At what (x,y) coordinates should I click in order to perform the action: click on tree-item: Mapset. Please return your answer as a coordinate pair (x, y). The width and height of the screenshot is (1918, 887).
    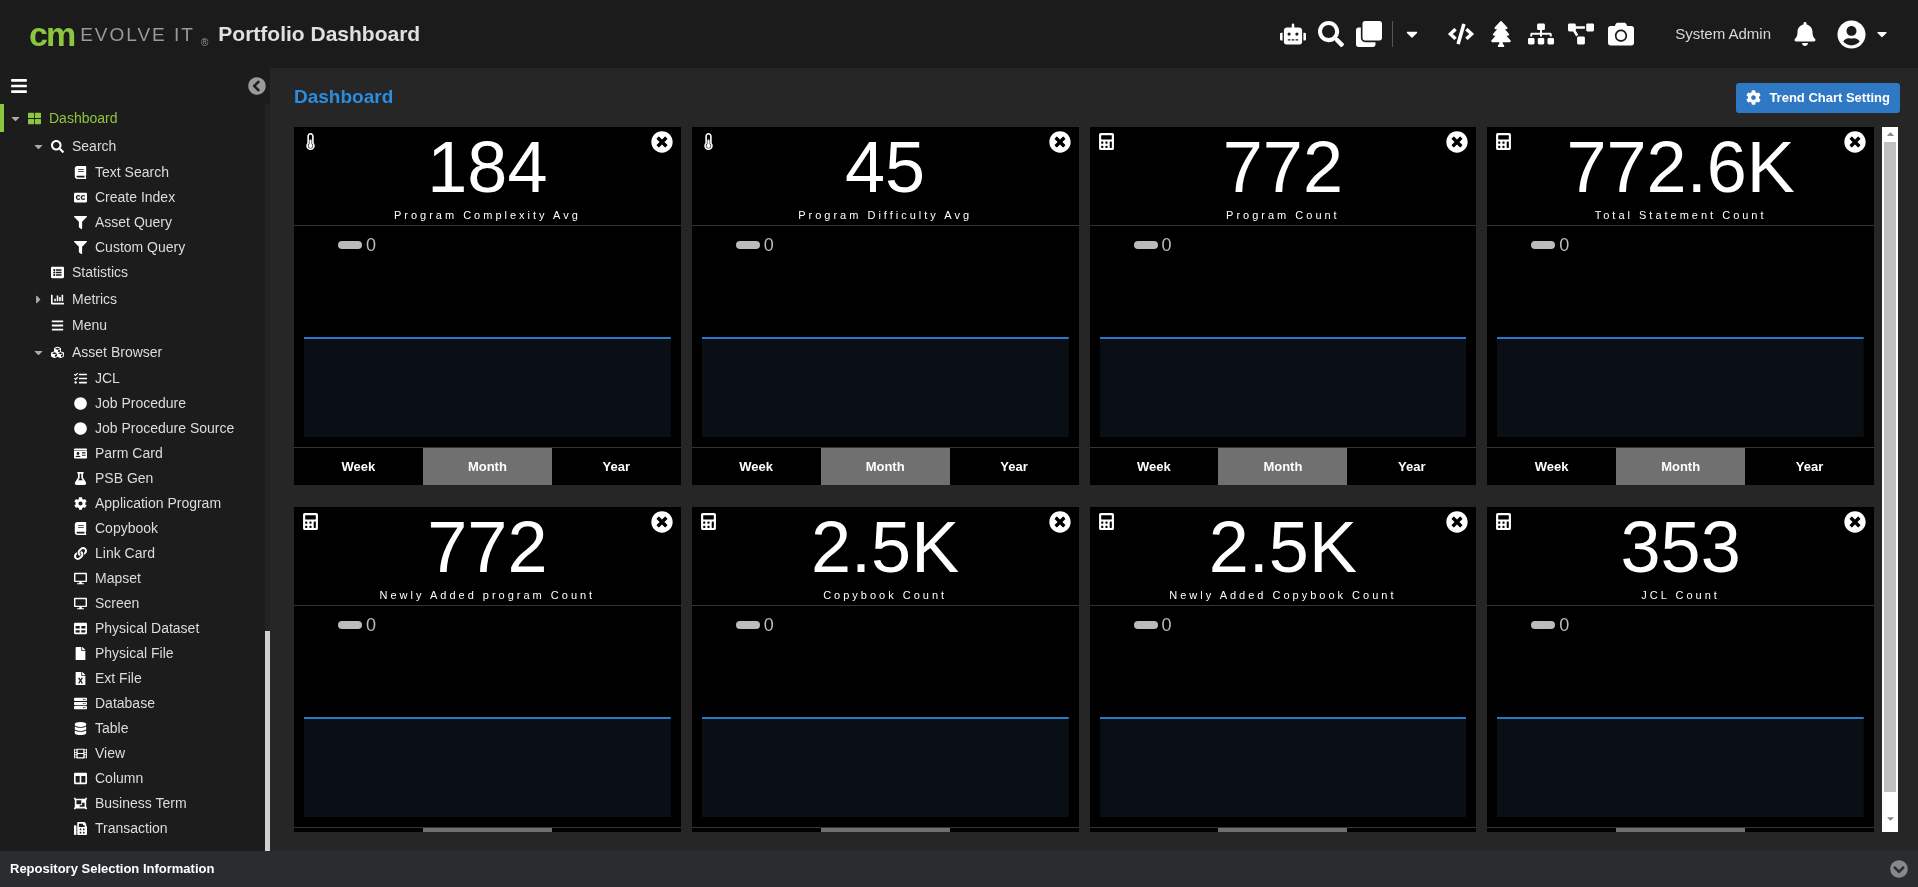
    Looking at the image, I should click on (131, 578).